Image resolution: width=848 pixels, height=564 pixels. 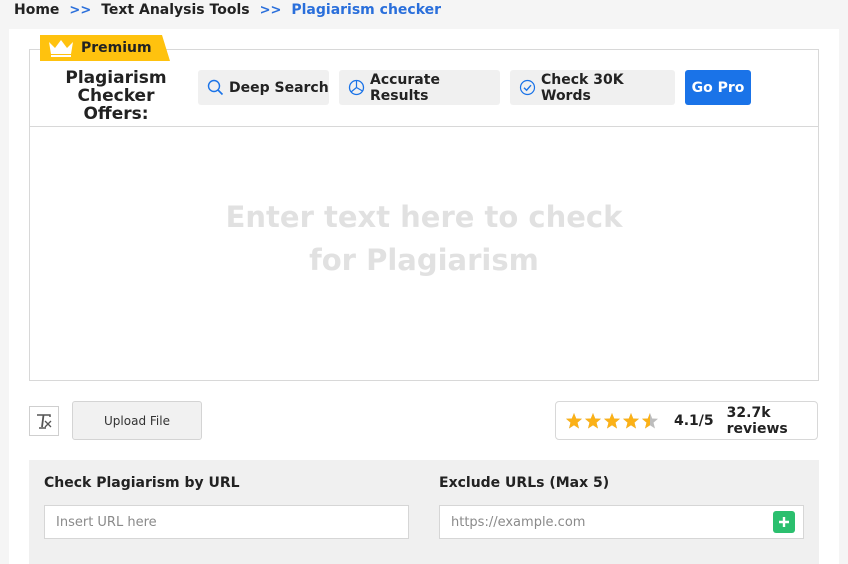 I want to click on feature-check-30k-words: Check 30K Words, so click(x=592, y=87).